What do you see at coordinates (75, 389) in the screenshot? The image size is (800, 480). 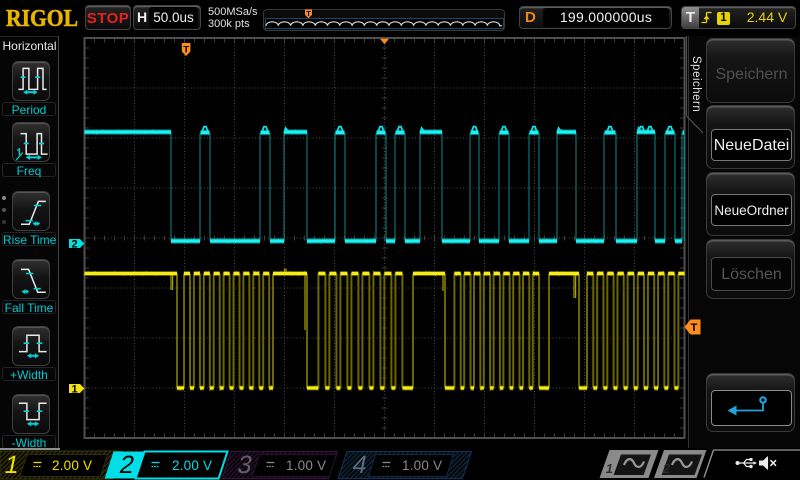 I see `svg-text: 1` at bounding box center [75, 389].